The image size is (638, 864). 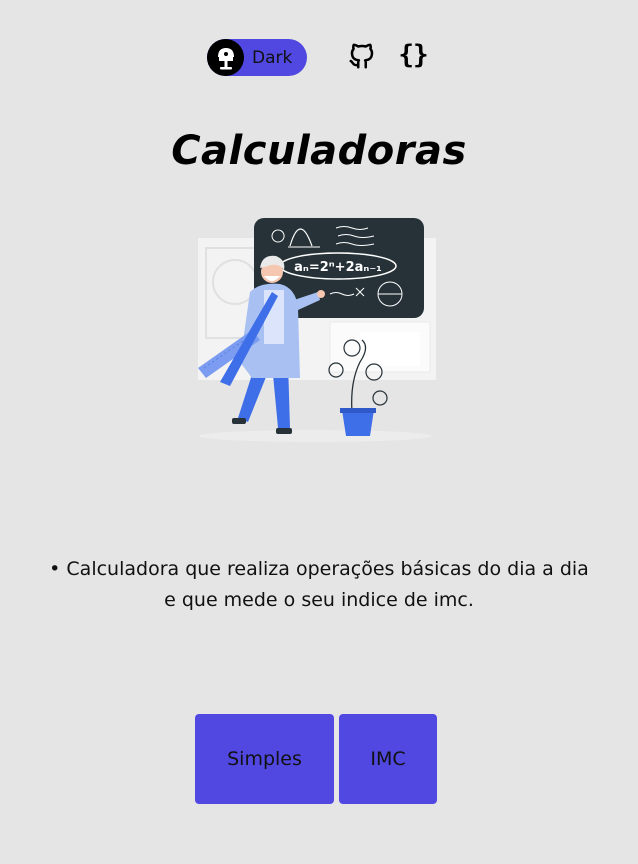 What do you see at coordinates (317, 330) in the screenshot?
I see `teacher-chalkboard-illustration: aₙ=2ⁿ+2aₙ₋₁` at bounding box center [317, 330].